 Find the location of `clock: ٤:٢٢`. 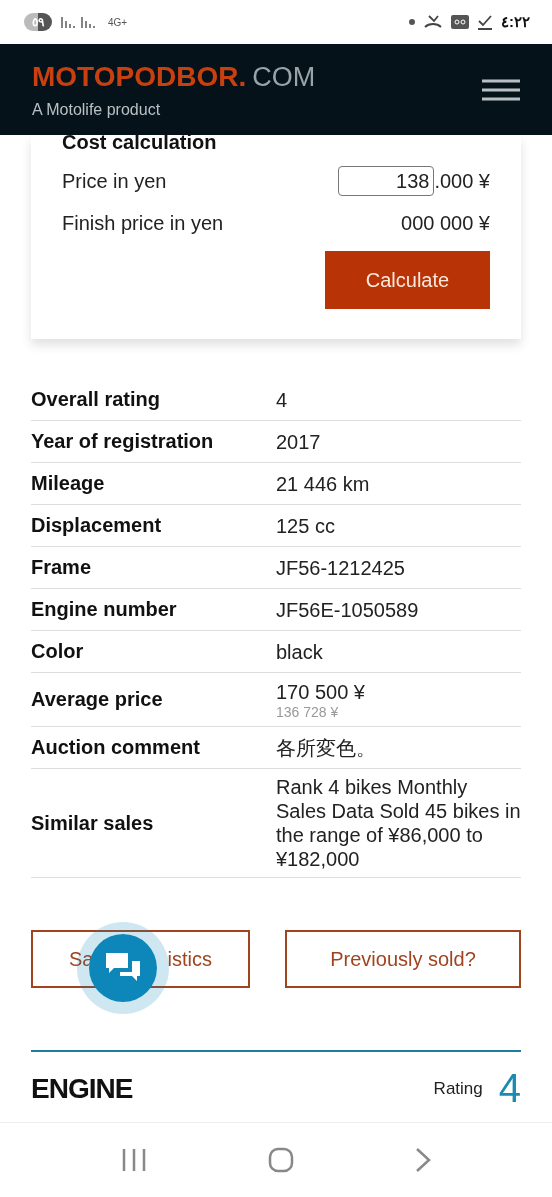

clock: ٤:٢٢ is located at coordinates (515, 22).